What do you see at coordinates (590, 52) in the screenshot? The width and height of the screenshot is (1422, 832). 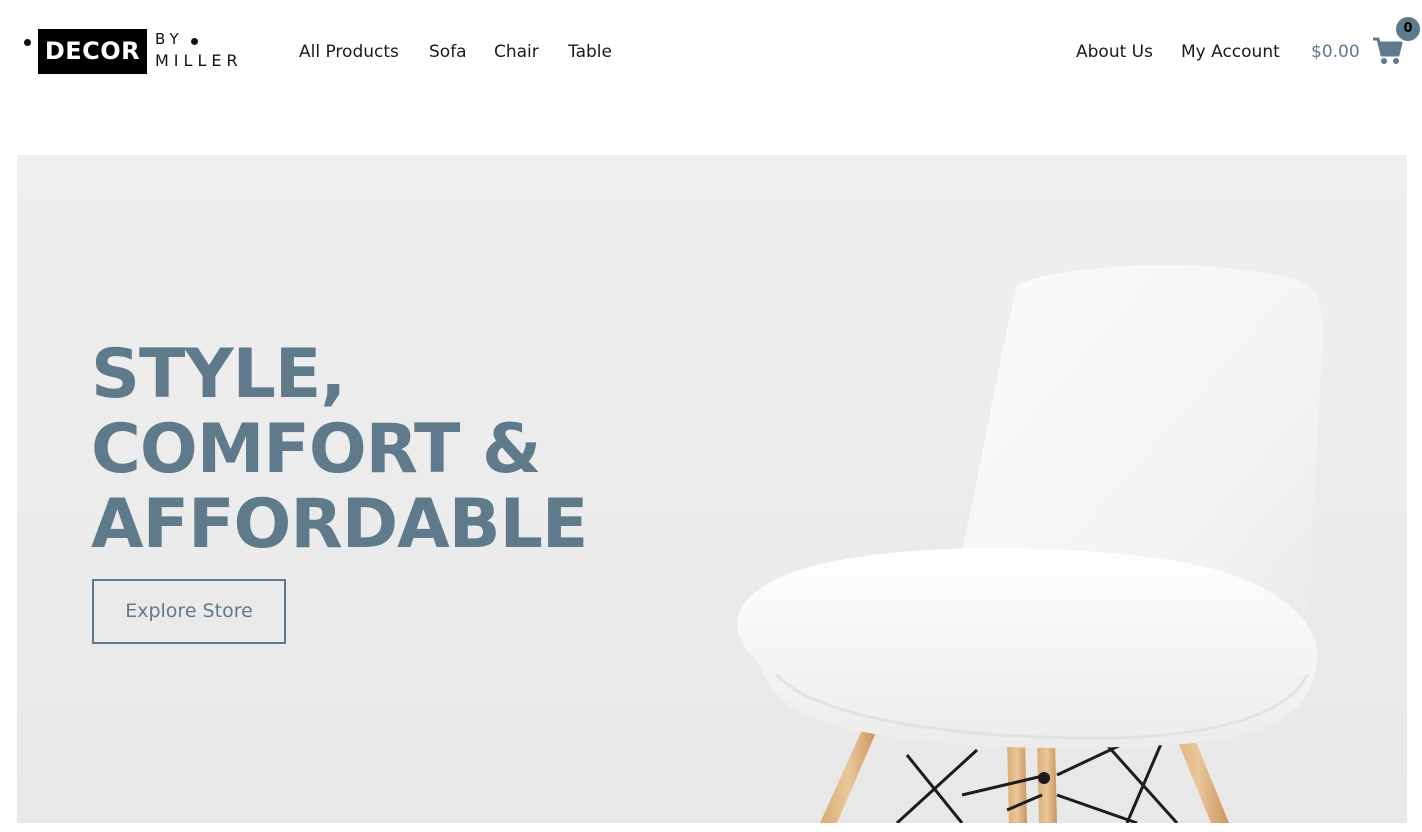 I see `nav-table: Table` at bounding box center [590, 52].